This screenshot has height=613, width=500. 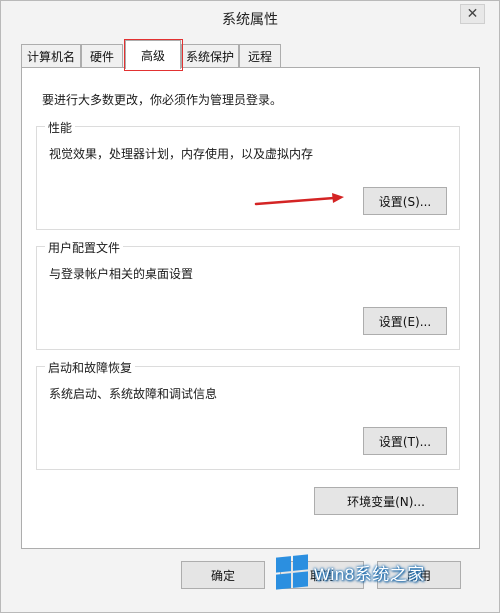 What do you see at coordinates (210, 55) in the screenshot?
I see `tab-system-protection: 系统保护` at bounding box center [210, 55].